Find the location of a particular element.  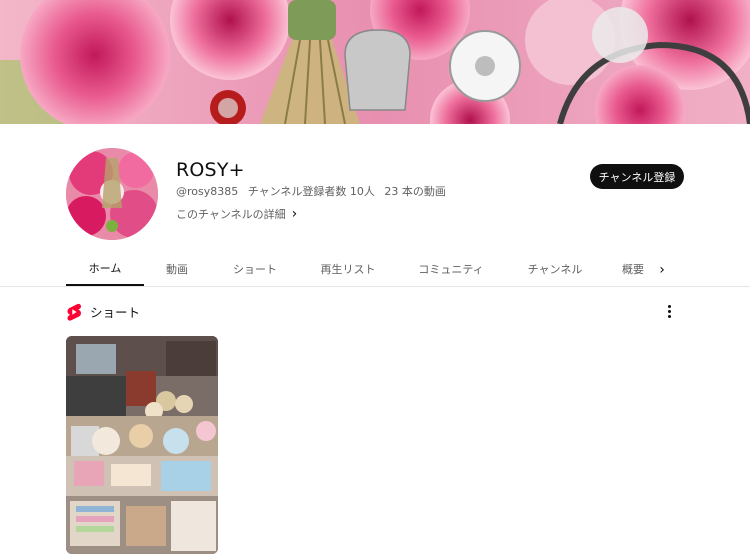

tab-shorts: ショート is located at coordinates (255, 269).